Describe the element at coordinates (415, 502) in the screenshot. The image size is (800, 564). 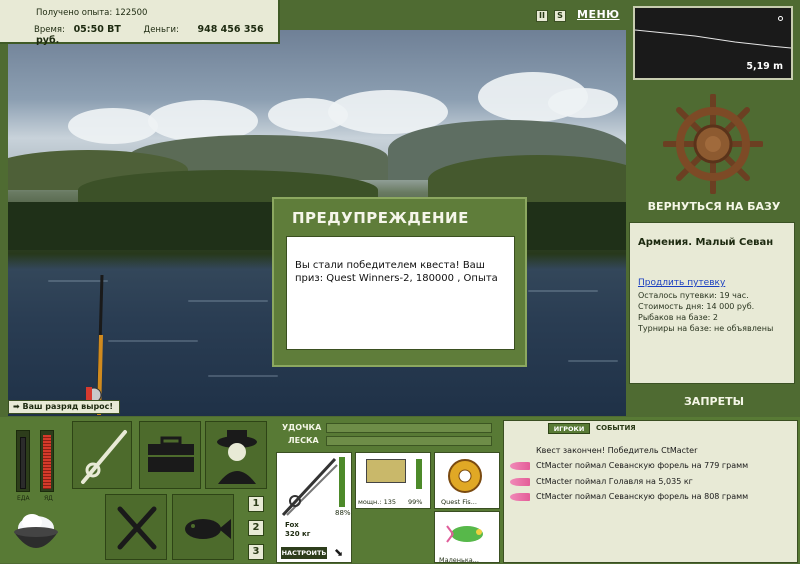
I see `reel-percent: 99%` at that location.